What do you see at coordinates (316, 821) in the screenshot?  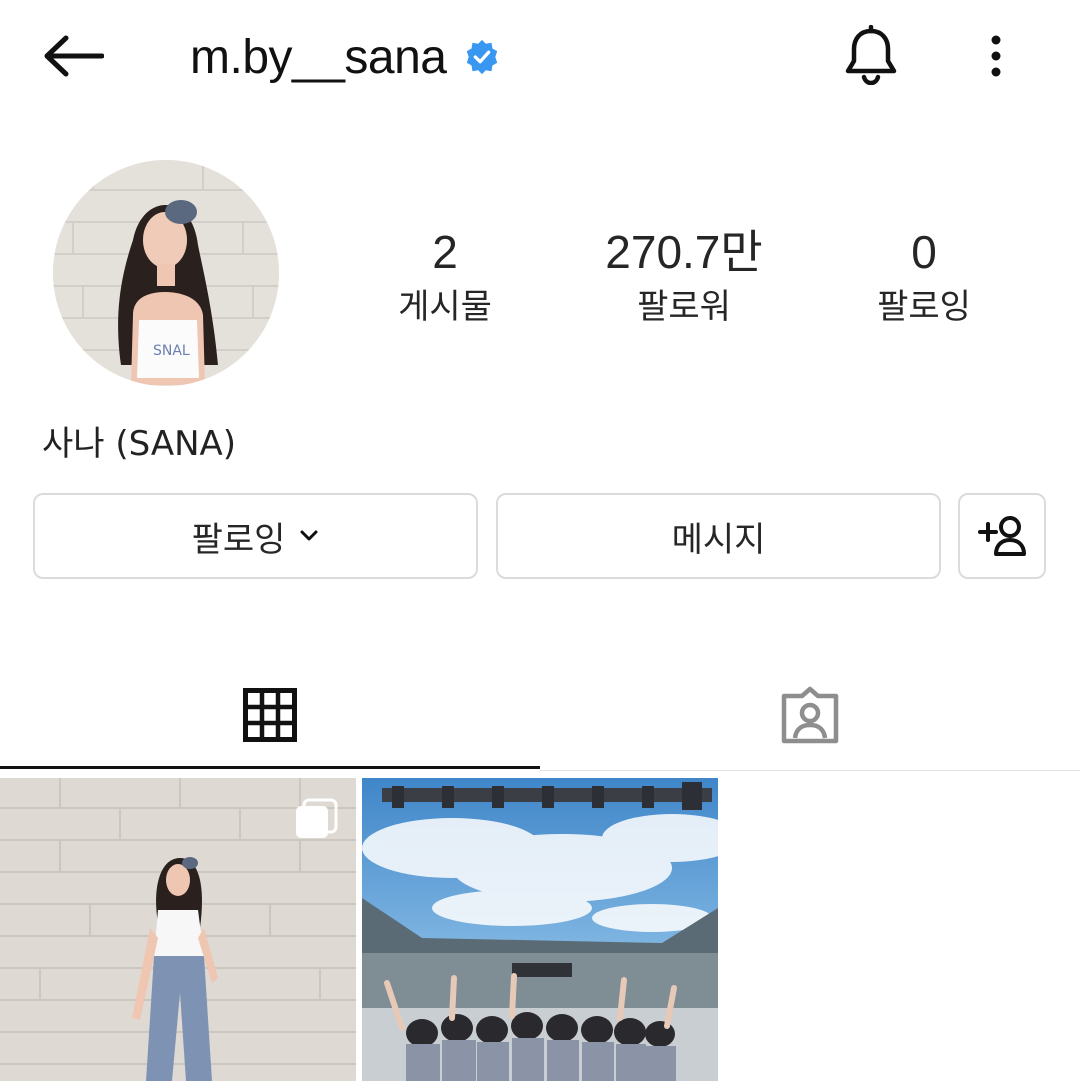 I see `multiple-photos-icon` at bounding box center [316, 821].